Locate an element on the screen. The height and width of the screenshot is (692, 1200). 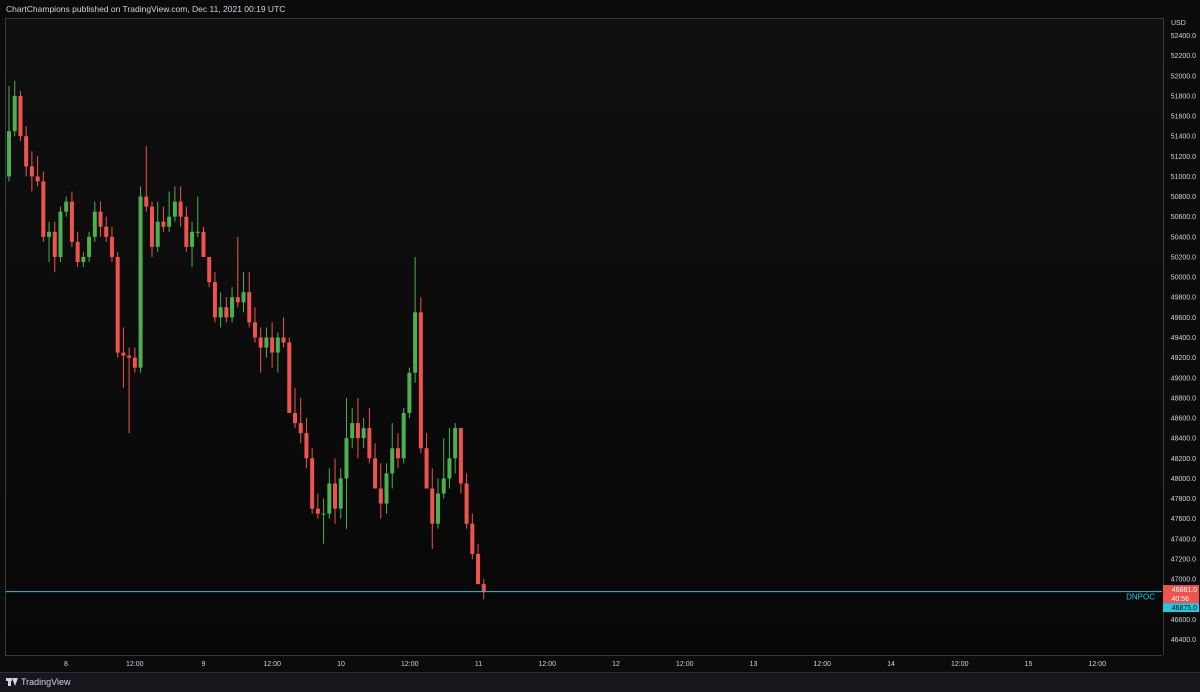
brand-label: TradingView is located at coordinates (46, 682).